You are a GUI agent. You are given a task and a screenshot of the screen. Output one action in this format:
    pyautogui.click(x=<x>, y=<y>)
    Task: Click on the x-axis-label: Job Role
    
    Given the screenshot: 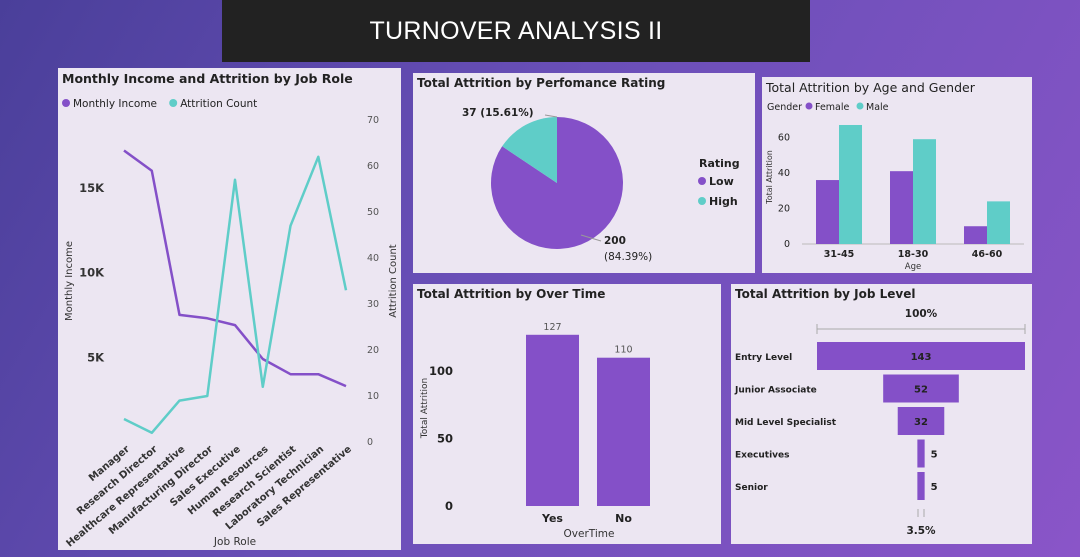 What is the action you would take?
    pyautogui.click(x=234, y=542)
    